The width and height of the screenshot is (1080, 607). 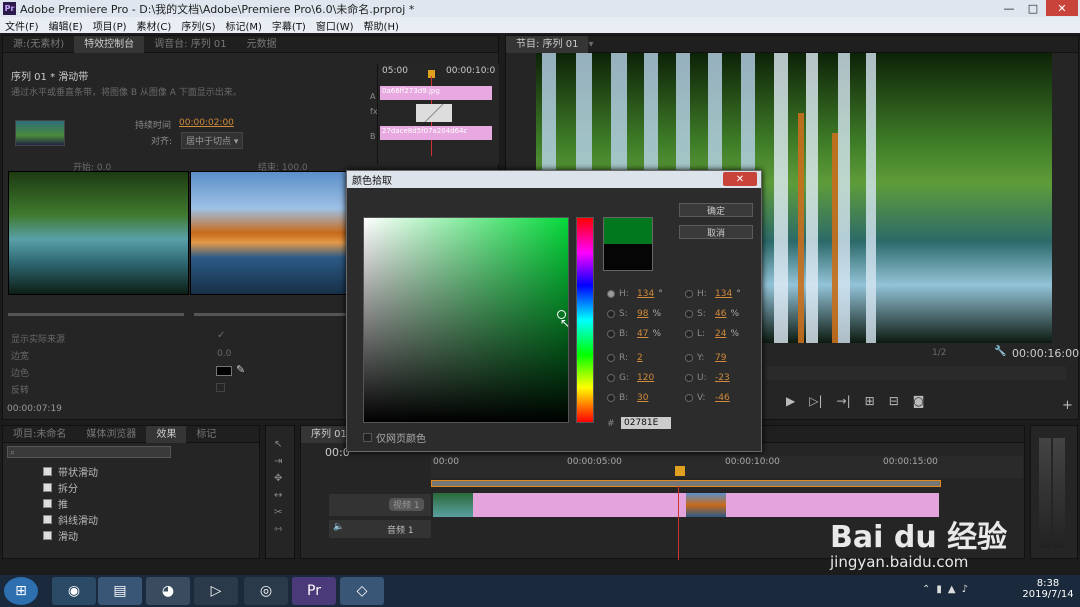 I want to click on app-icon-4: ◇, so click(x=362, y=591).